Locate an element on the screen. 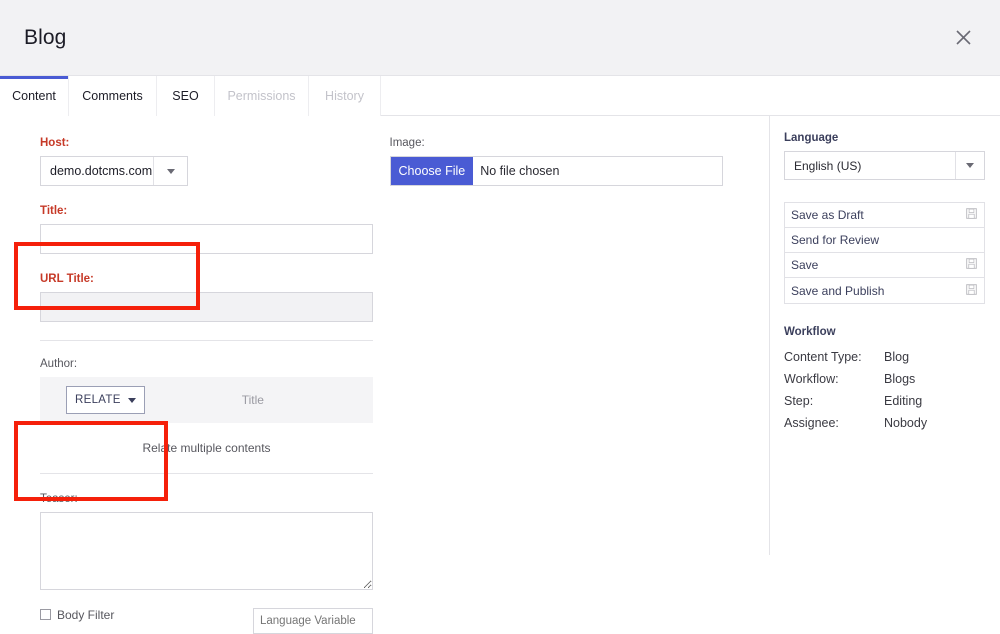  body-filter-label: Body Filter is located at coordinates (86, 615).